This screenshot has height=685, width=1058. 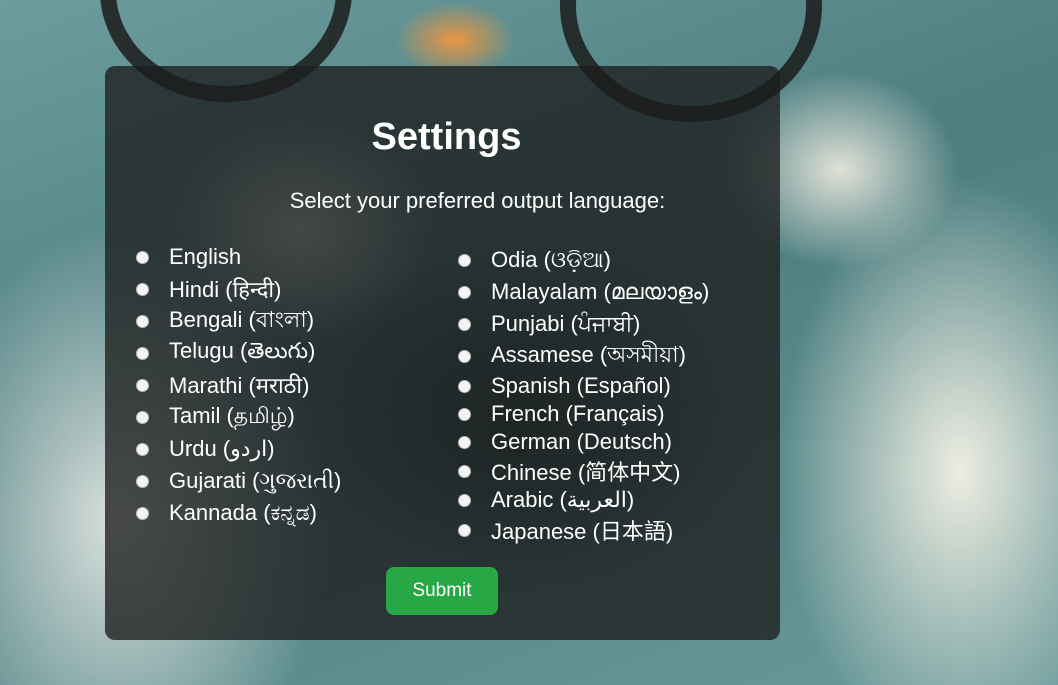 I want to click on language-option-chinese: Chinese (简体中文), so click(x=583, y=471).